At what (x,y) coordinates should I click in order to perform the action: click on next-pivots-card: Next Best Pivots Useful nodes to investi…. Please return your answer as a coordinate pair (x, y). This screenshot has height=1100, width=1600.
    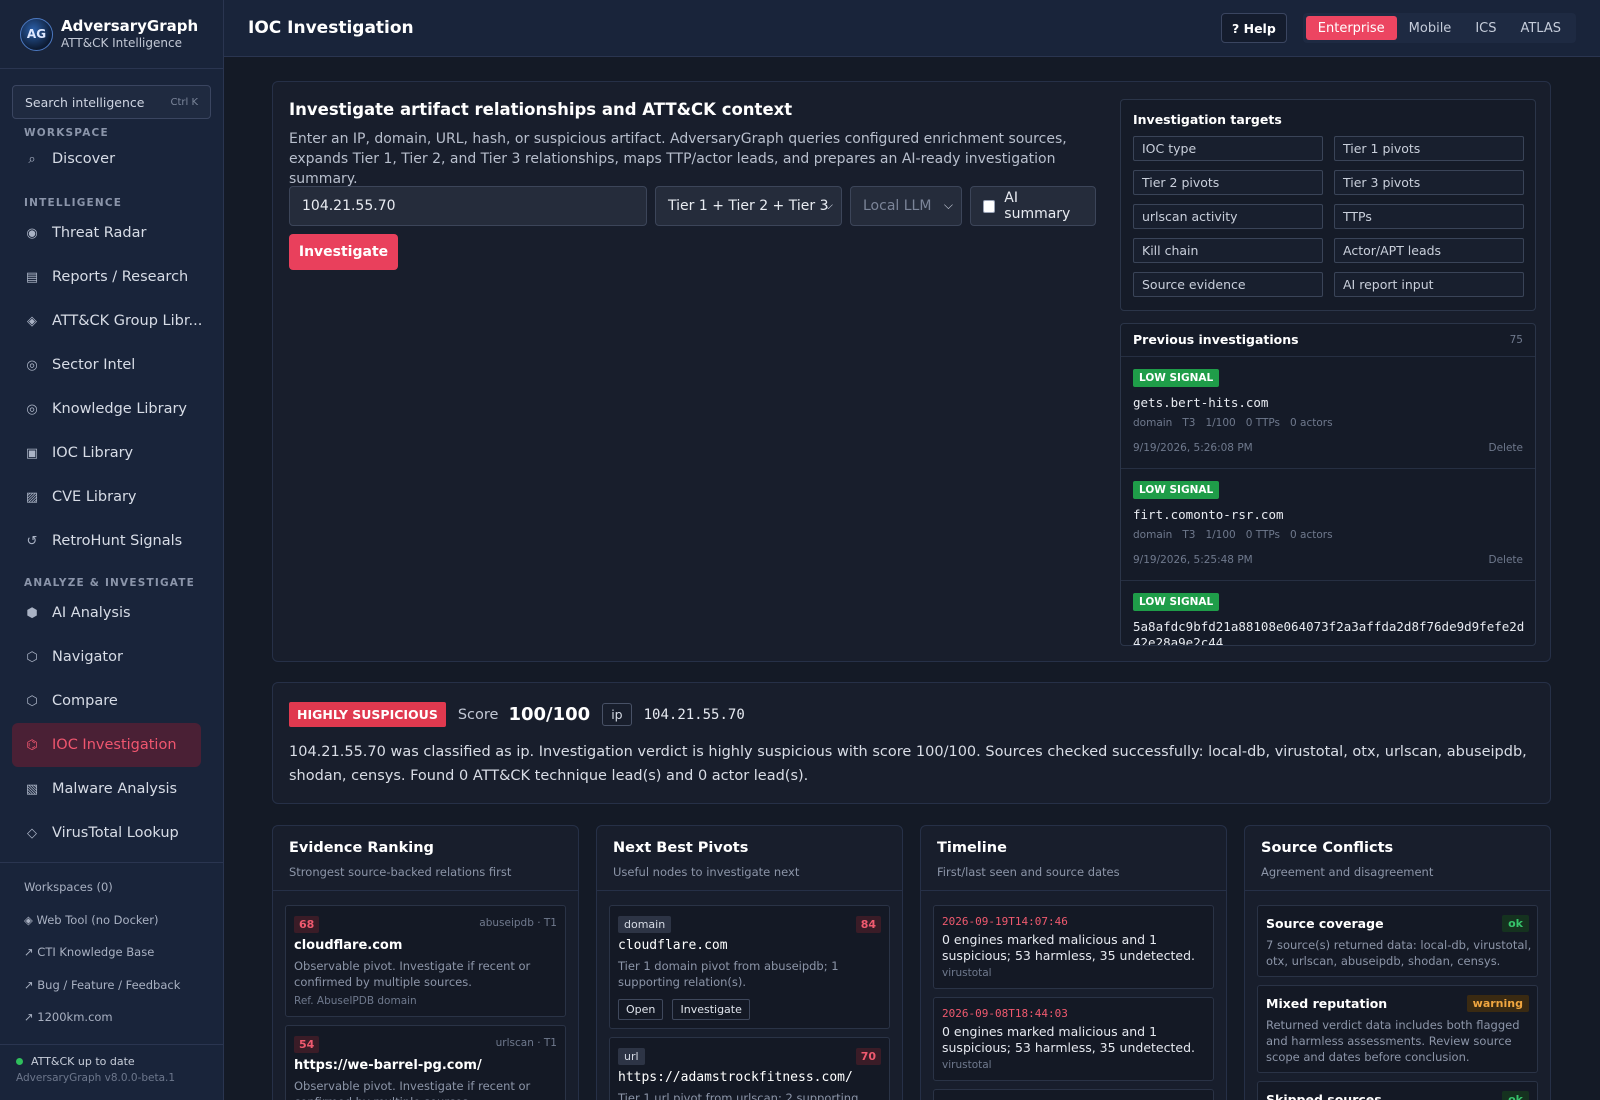
    Looking at the image, I should click on (749, 962).